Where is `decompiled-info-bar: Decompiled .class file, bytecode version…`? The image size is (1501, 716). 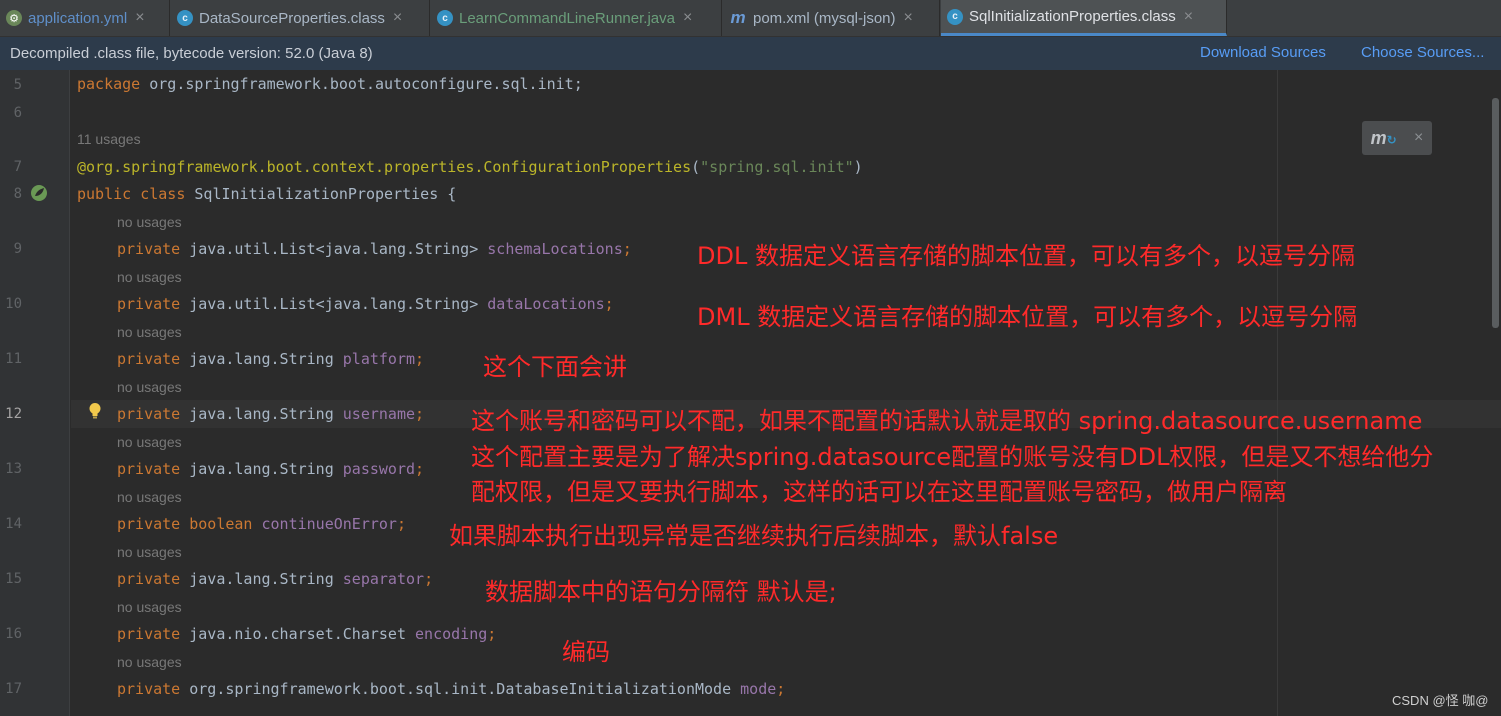 decompiled-info-bar: Decompiled .class file, bytecode version… is located at coordinates (750, 53).